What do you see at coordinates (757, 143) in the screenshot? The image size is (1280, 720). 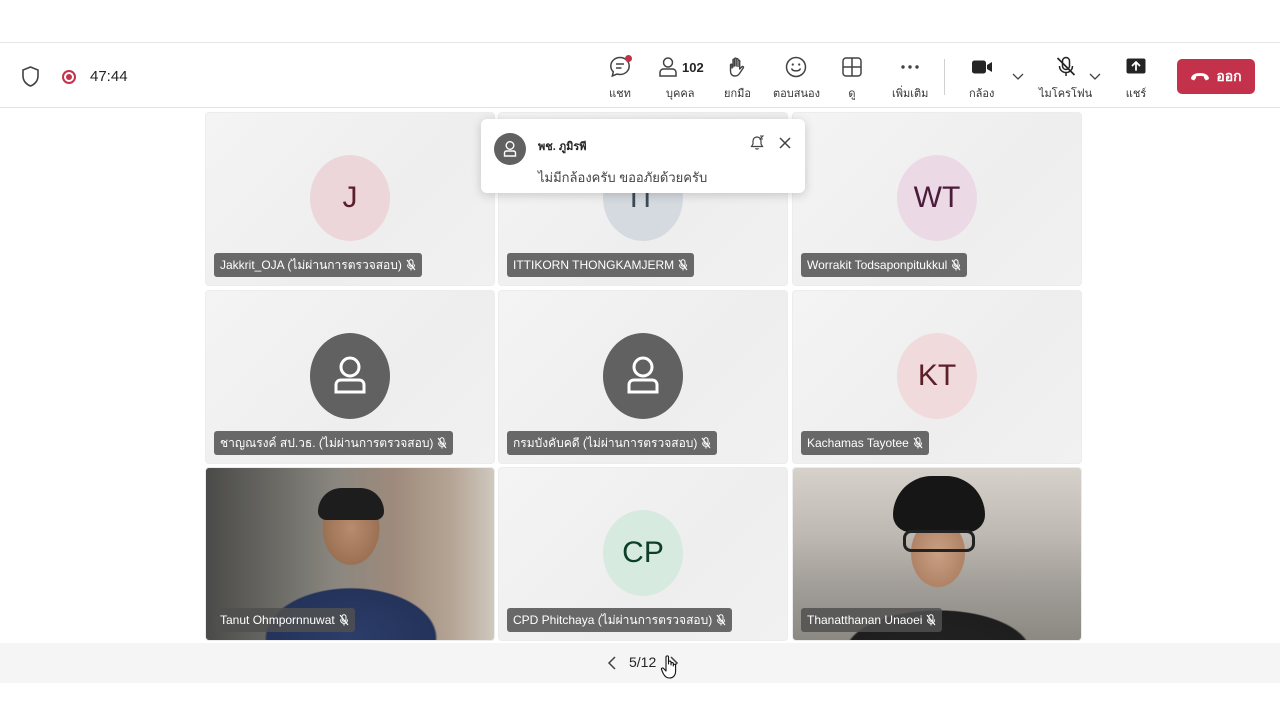 I see `mute-notifications-icon` at bounding box center [757, 143].